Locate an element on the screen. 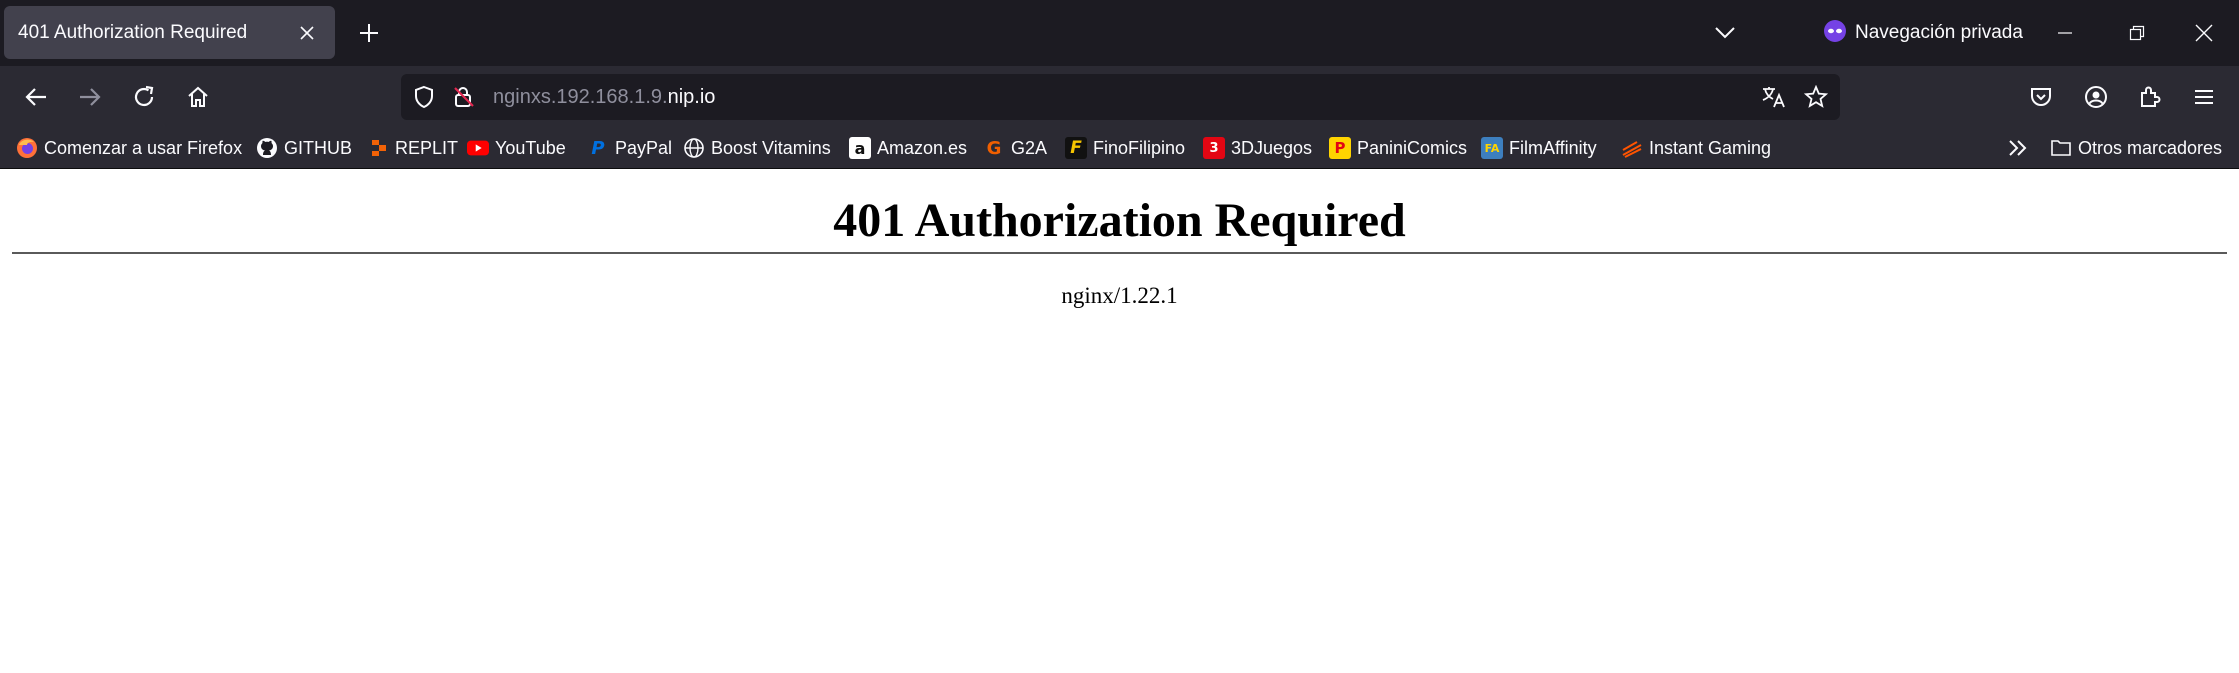 Image resolution: width=2239 pixels, height=673 pixels. close-tab-icon is located at coordinates (307, 33).